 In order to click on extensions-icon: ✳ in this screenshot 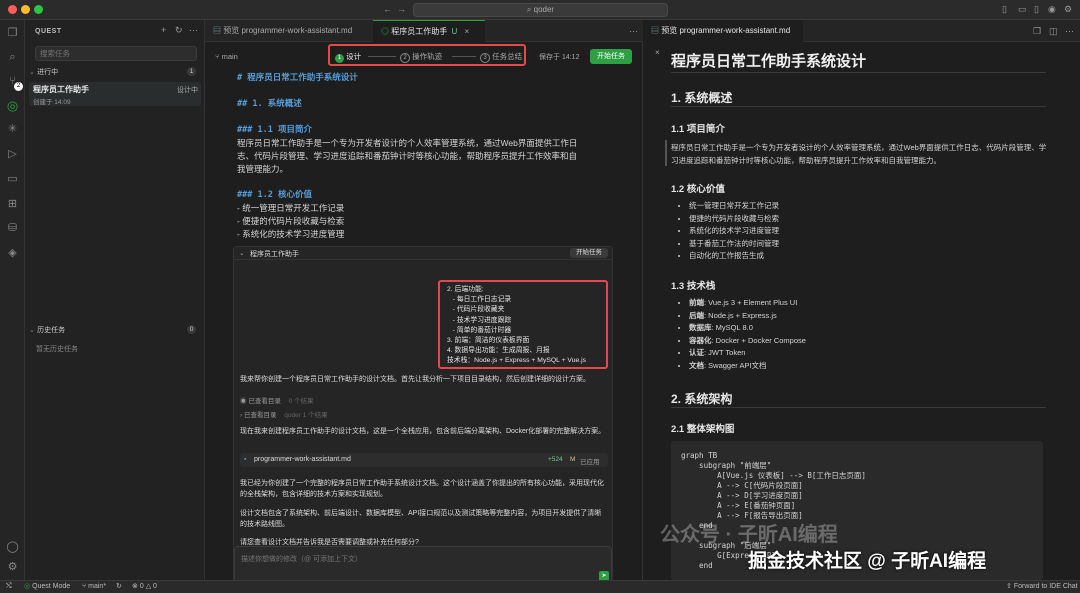, I will do `click(12, 129)`.